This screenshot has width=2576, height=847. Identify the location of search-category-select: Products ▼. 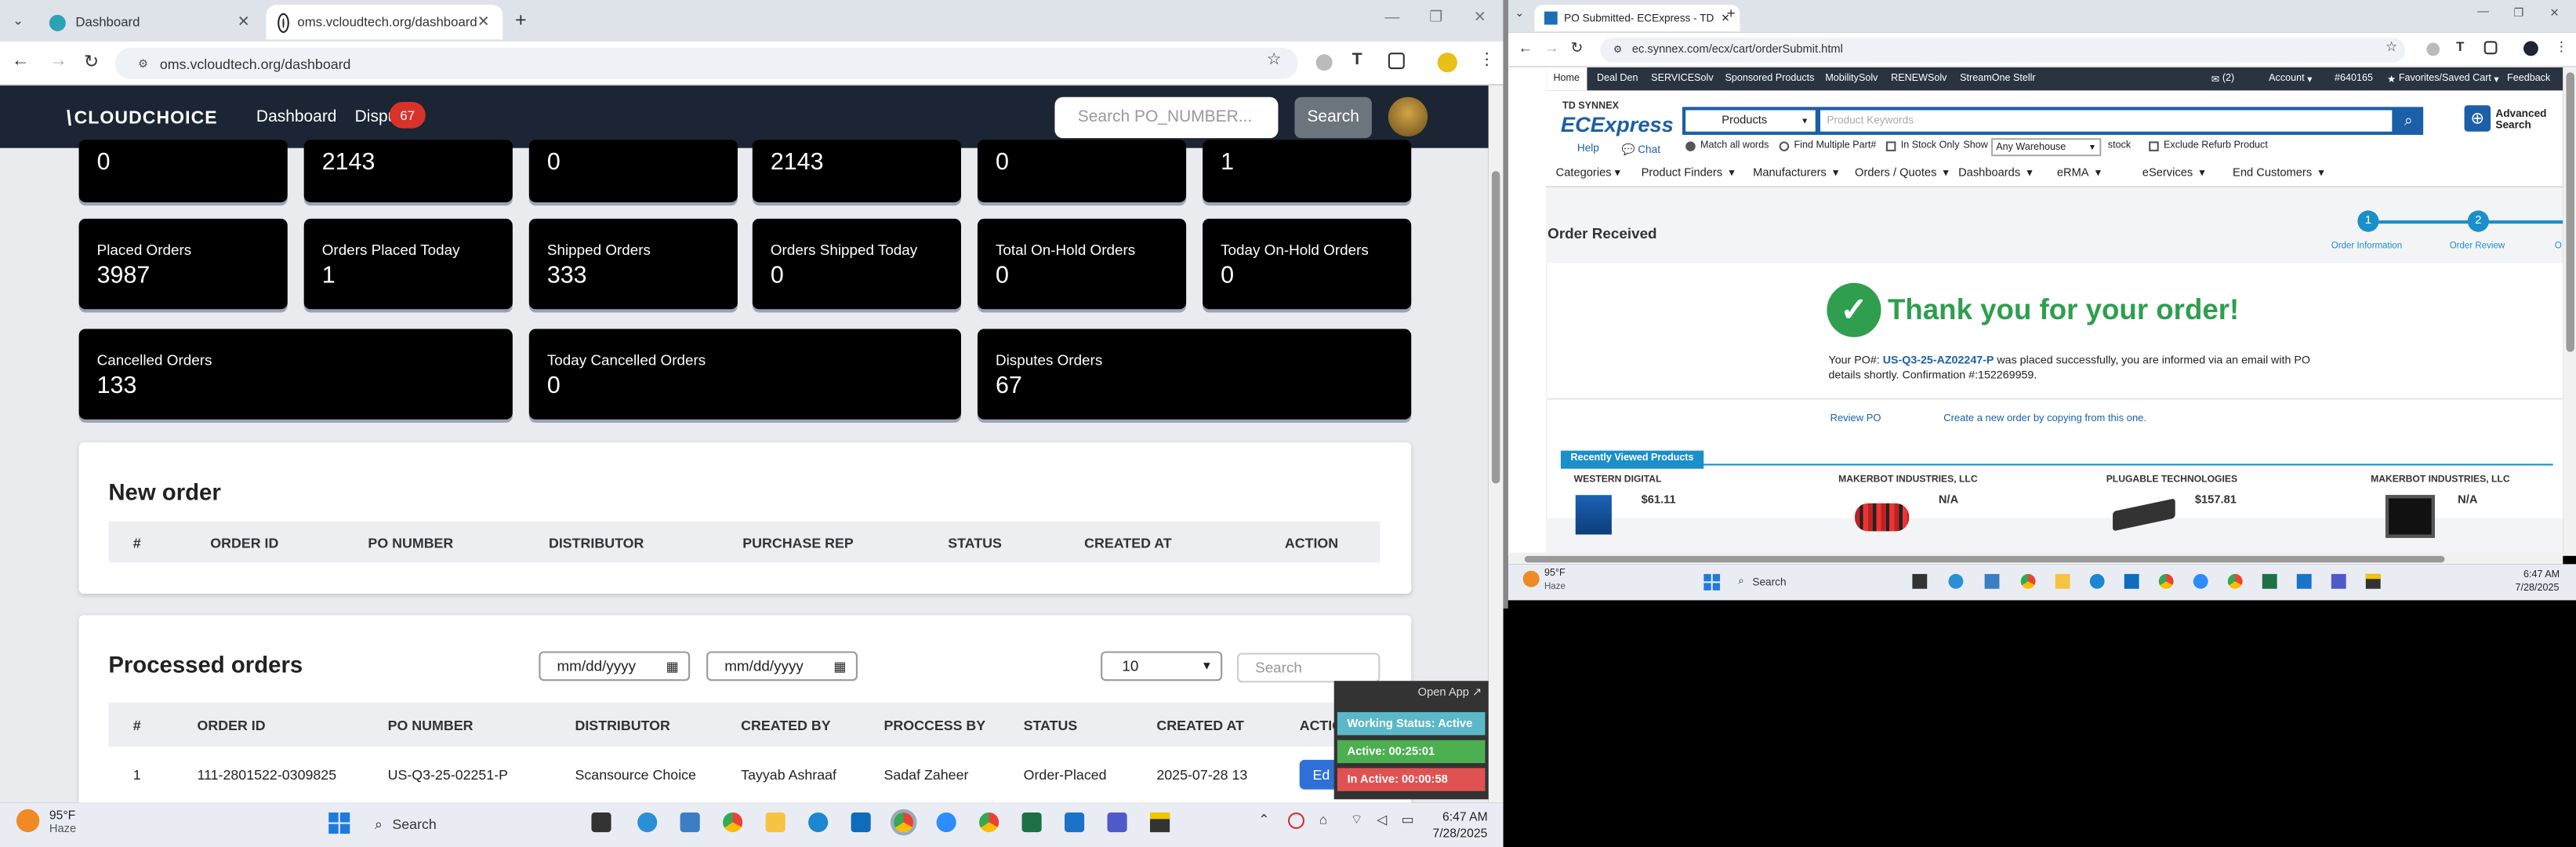
(1751, 121).